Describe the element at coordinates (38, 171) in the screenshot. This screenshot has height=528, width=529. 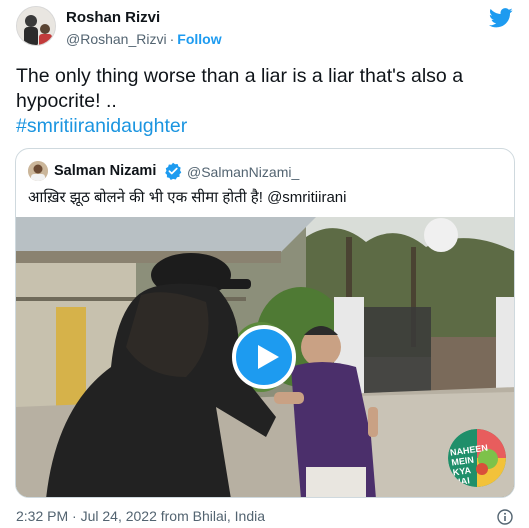
I see `quoted-author-avatar` at that location.